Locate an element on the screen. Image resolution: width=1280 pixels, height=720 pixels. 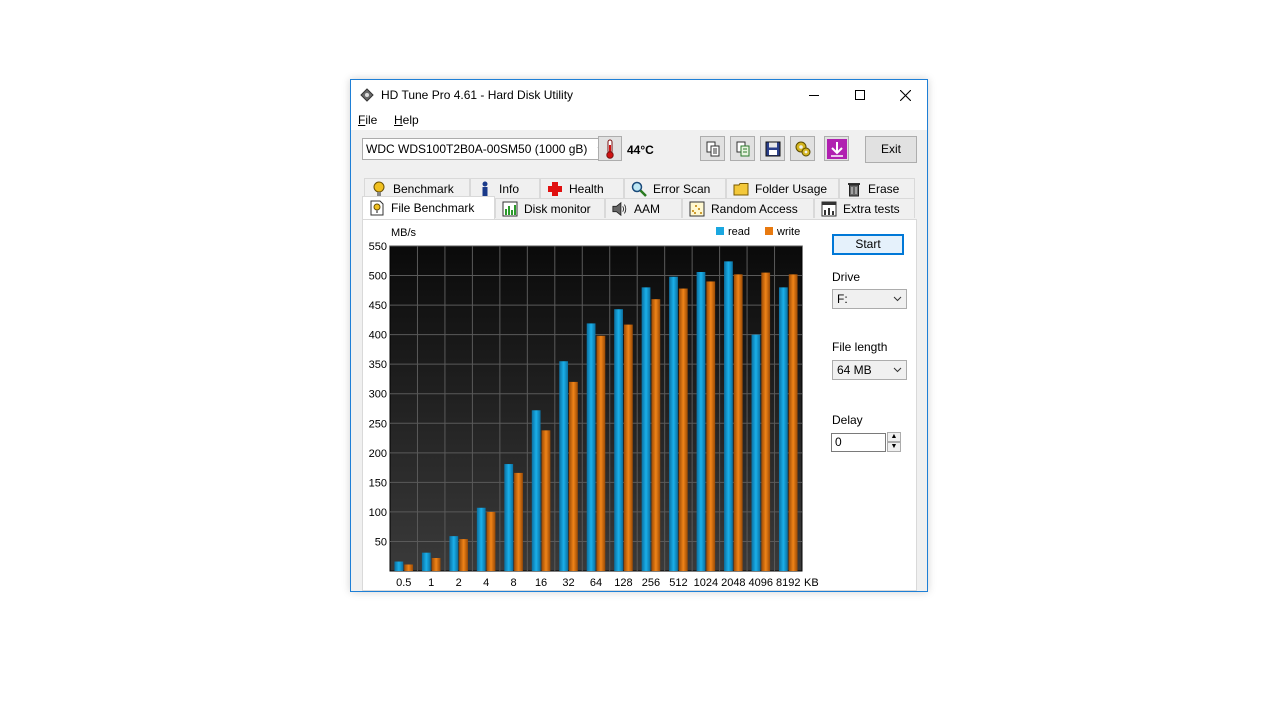
x-tick-label: 64 is located at coordinates (596, 583).